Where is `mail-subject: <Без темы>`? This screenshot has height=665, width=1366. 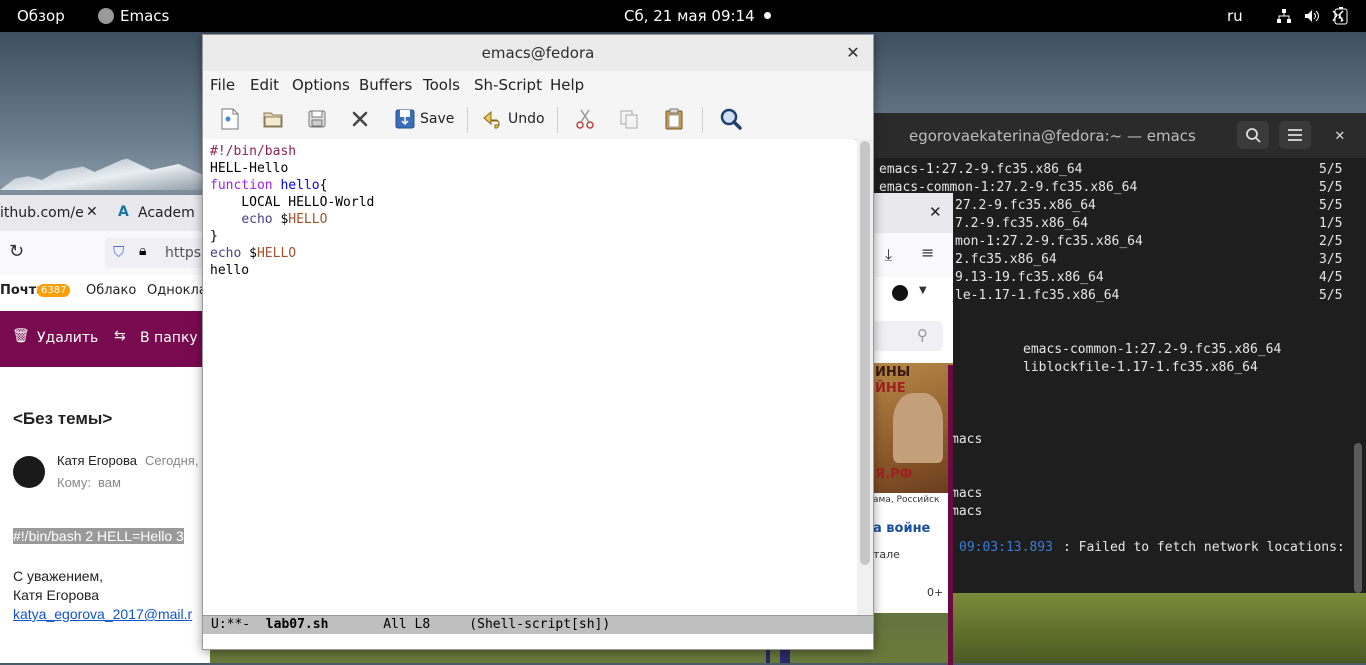
mail-subject: <Без темы> is located at coordinates (63, 418).